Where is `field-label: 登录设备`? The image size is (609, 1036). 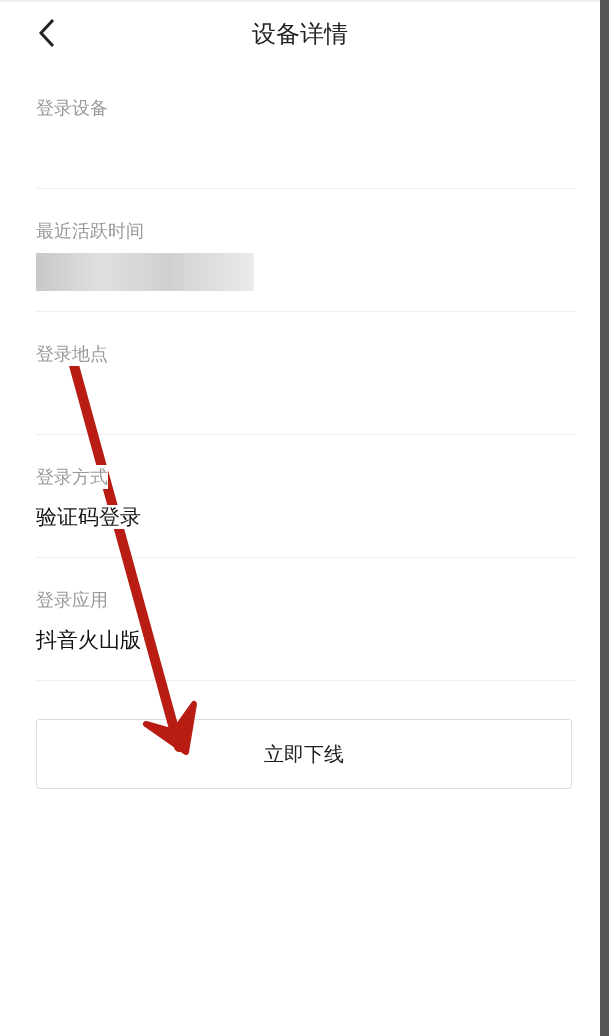
field-label: 登录设备 is located at coordinates (72, 108).